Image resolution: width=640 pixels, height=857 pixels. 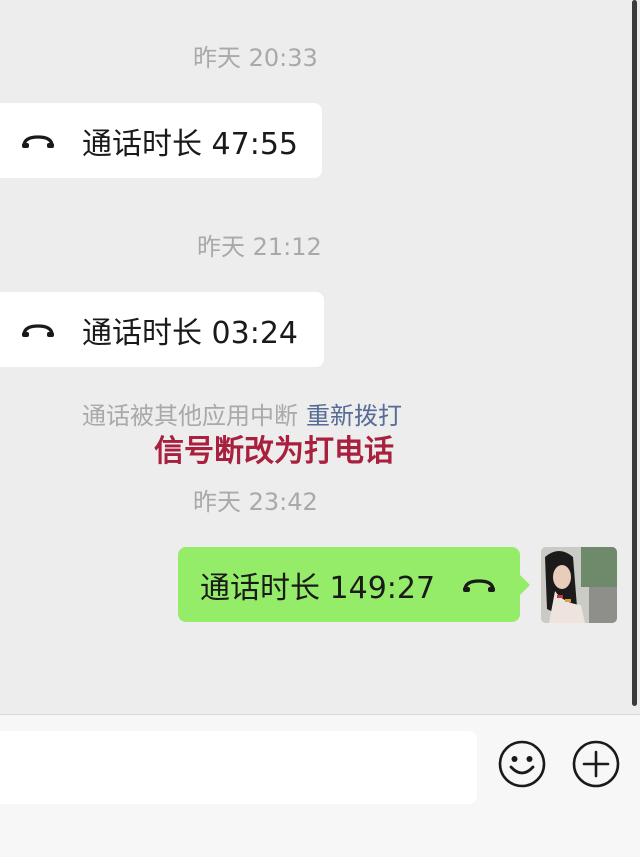 I want to click on call-record-bubble: 通话时长 03:24, so click(x=162, y=329).